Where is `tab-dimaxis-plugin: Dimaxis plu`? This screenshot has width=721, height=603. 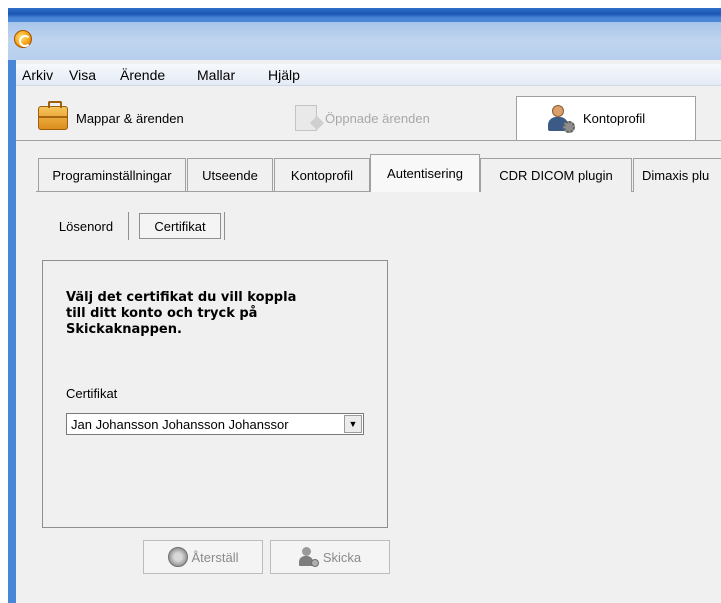 tab-dimaxis-plugin: Dimaxis plu is located at coordinates (677, 175).